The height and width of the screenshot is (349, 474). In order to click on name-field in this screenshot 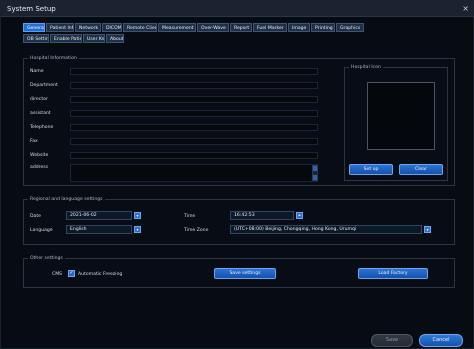, I will do `click(194, 71)`.